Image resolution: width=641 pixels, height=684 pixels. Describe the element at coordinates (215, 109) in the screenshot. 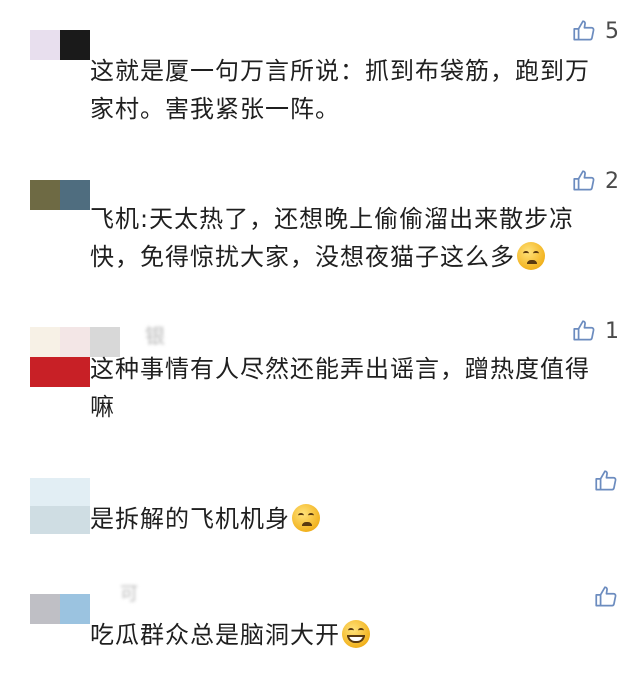

I see `comment-line: 家村。害我紧张一阵。` at that location.